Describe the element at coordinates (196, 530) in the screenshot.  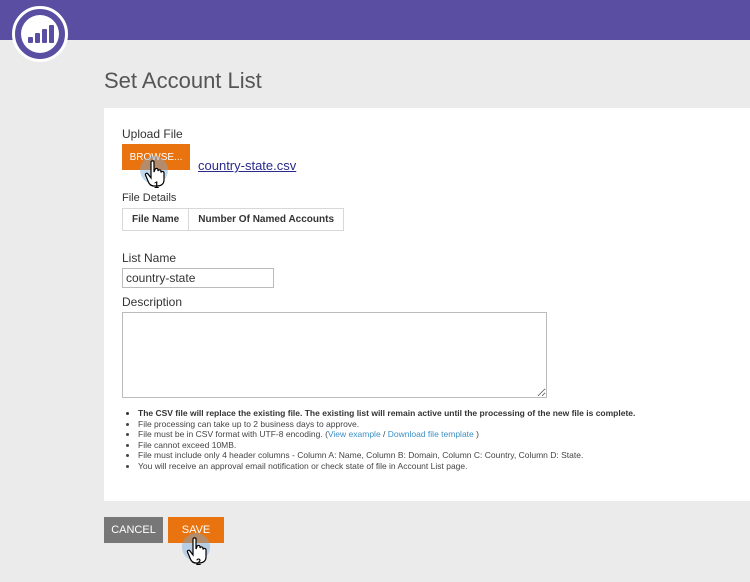
I see `save-button: SAVE` at that location.